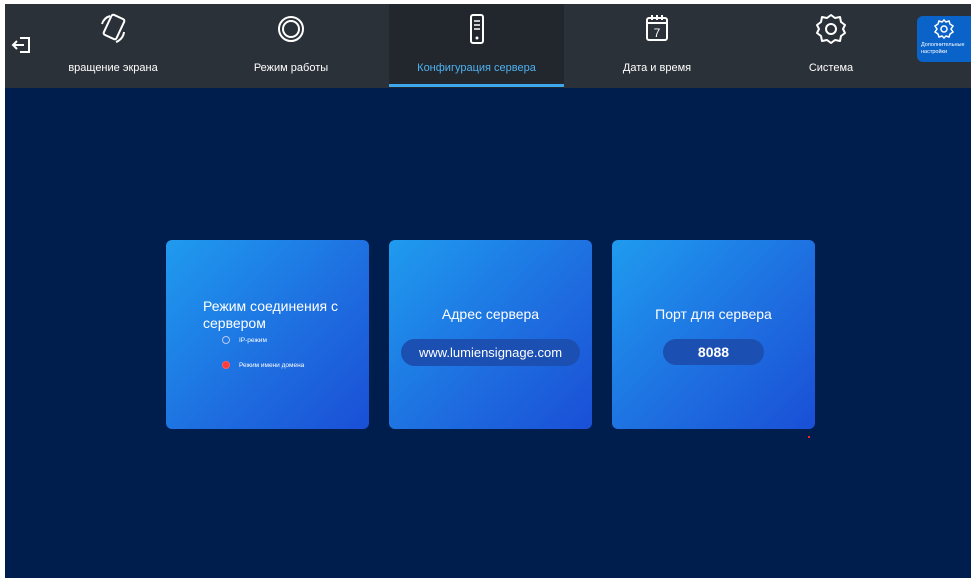 The image size is (974, 578). Describe the element at coordinates (490, 334) in the screenshot. I see `server-address-card: Адрес сервера www.lumiensignage.com` at that location.